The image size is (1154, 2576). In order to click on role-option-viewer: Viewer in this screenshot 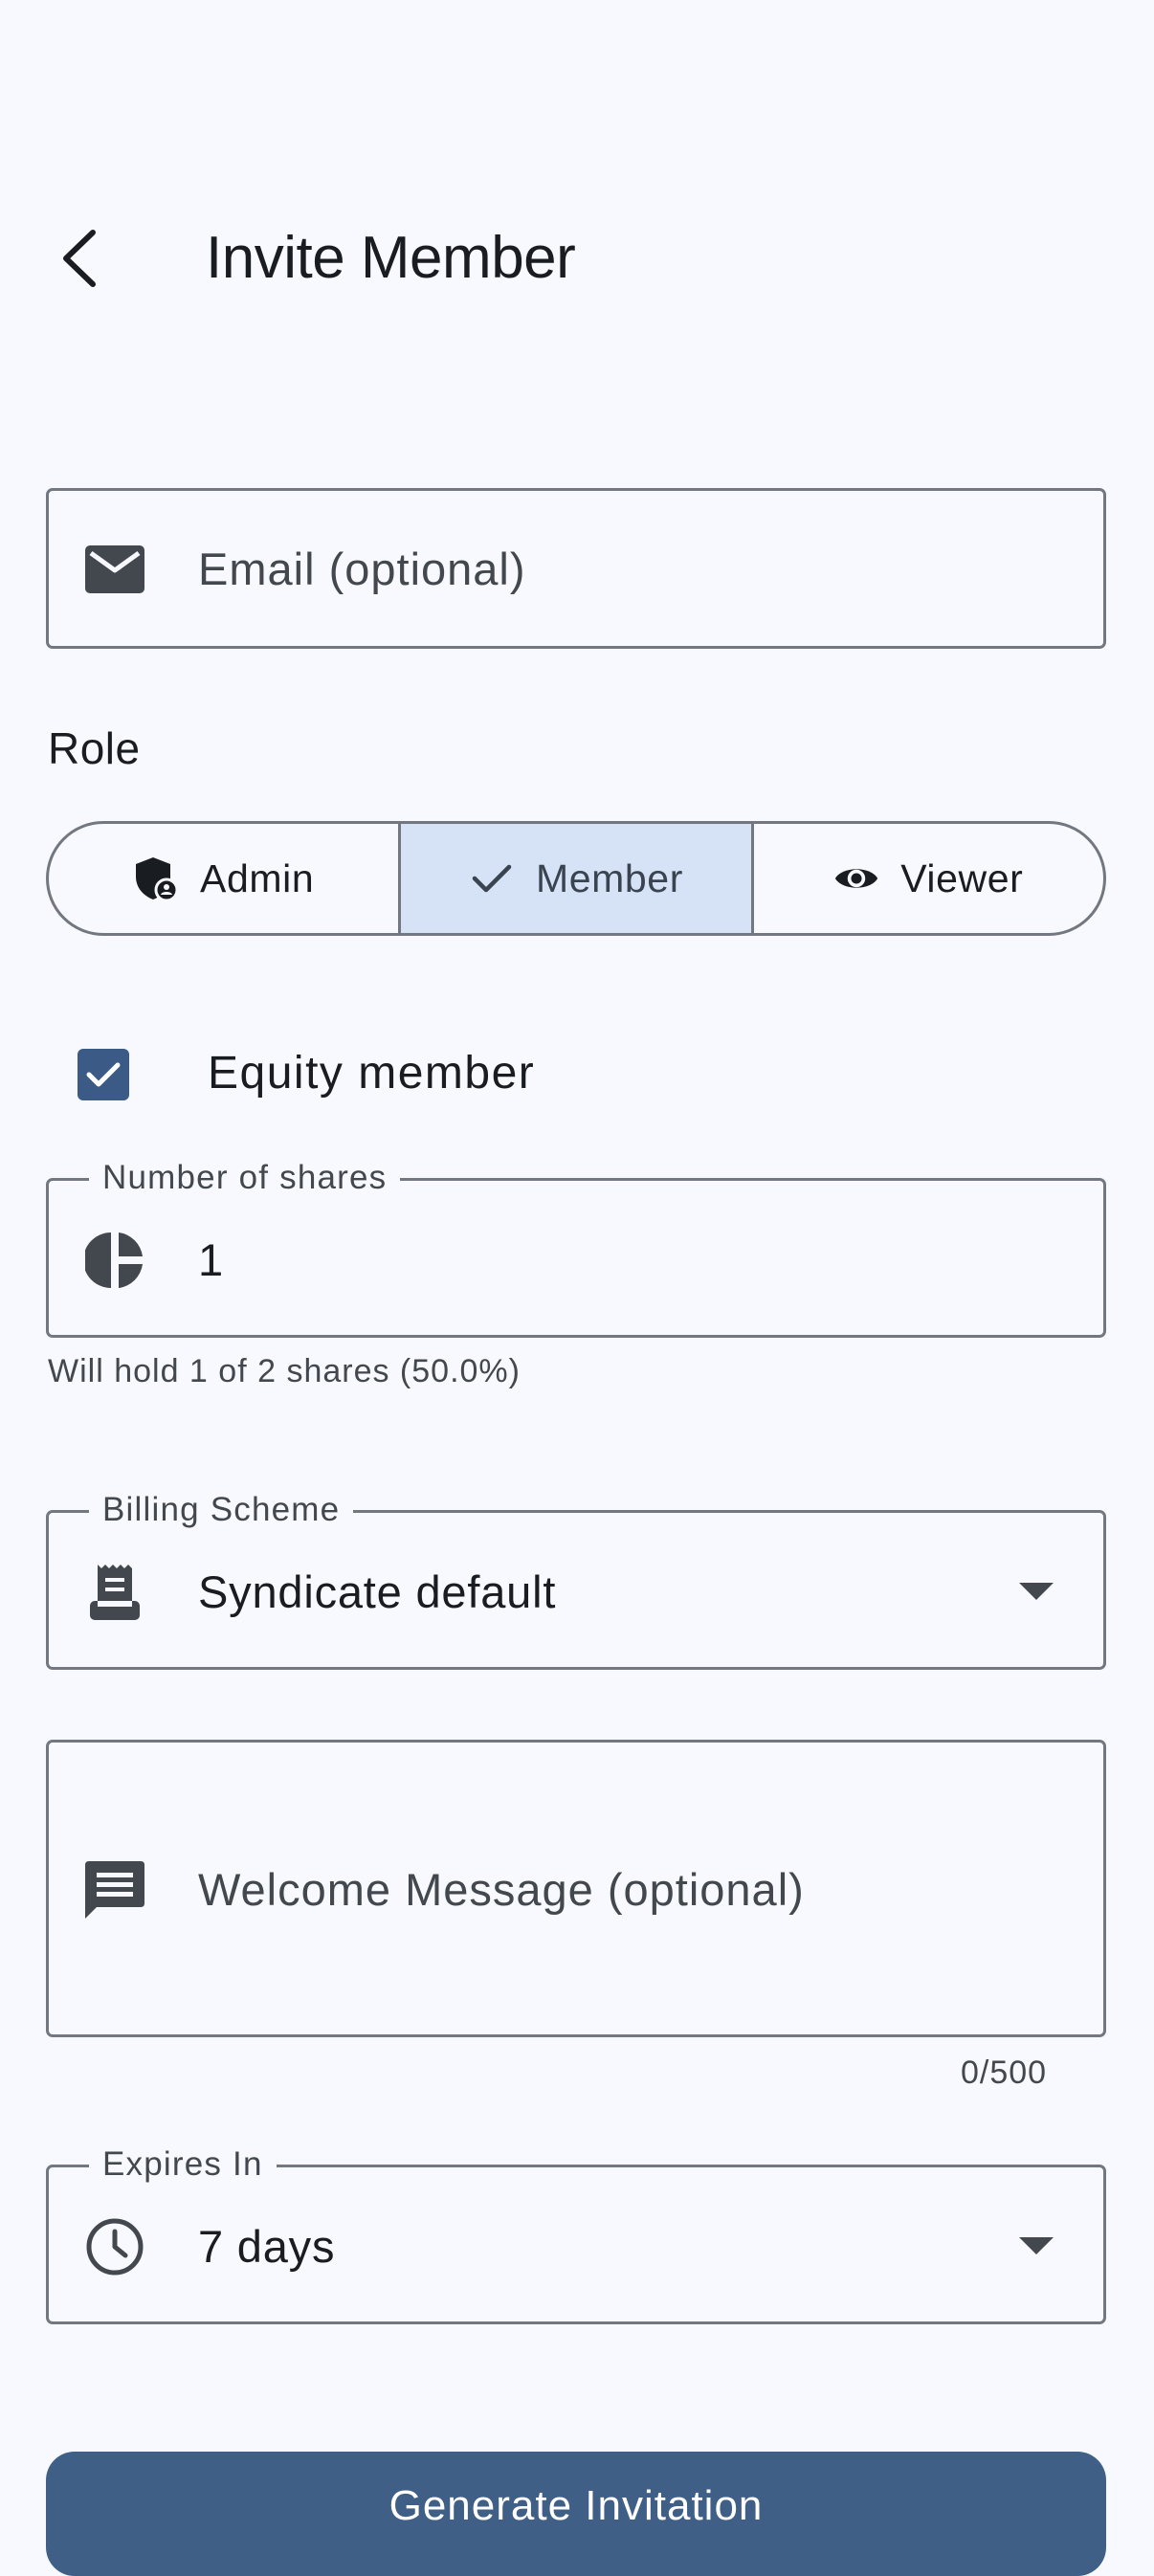, I will do `click(927, 878)`.